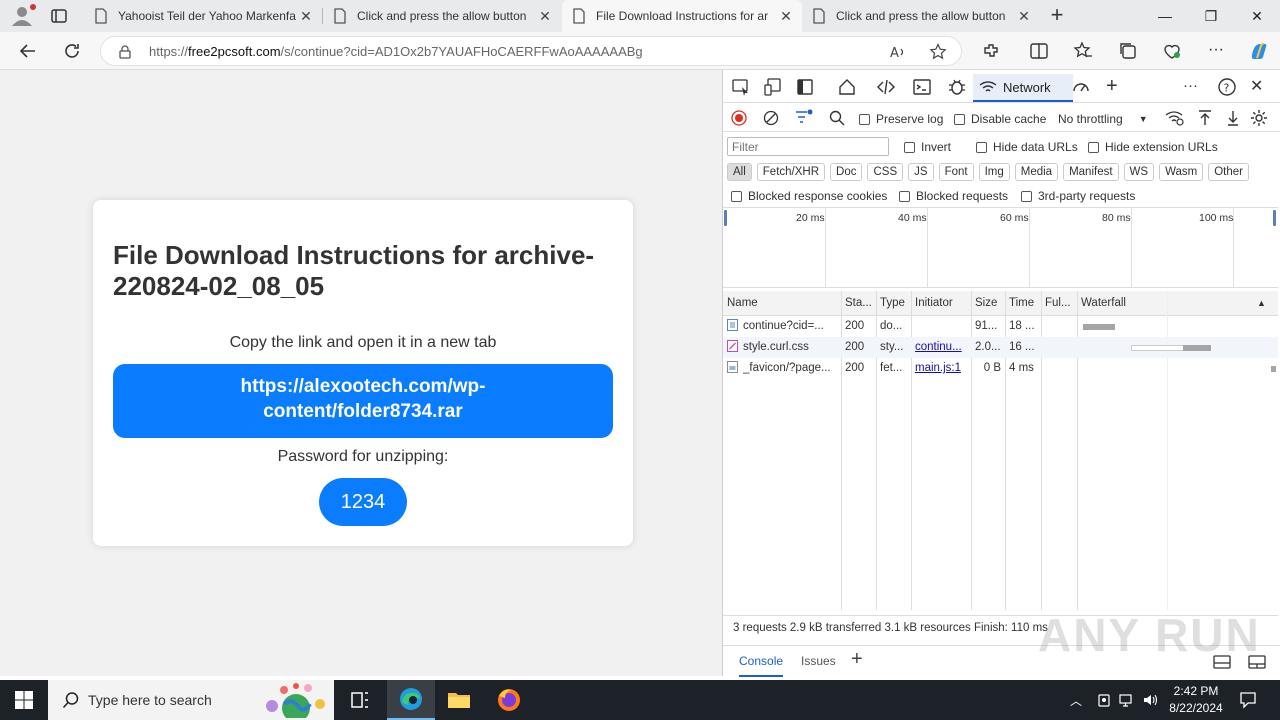 This screenshot has width=1280, height=720. I want to click on tab-allow-button-1: Click and press the allow button ✕, so click(442, 16).